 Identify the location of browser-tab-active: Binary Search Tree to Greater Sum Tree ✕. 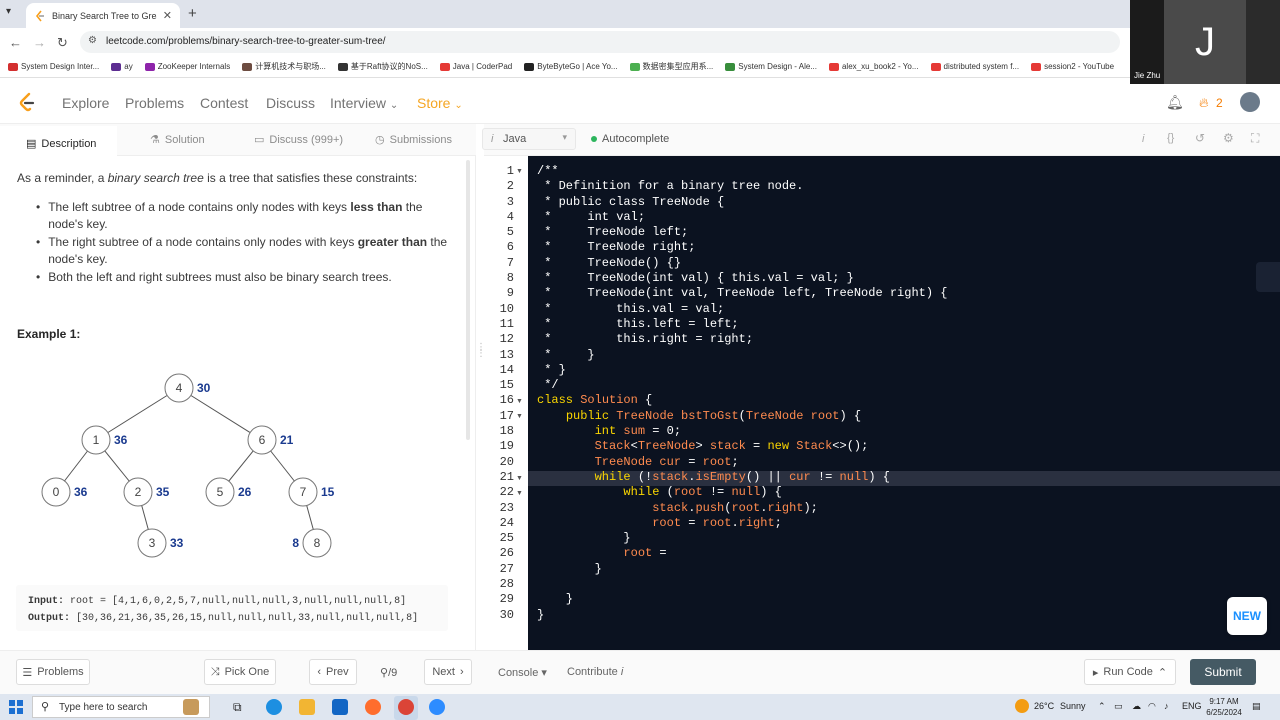
(103, 15).